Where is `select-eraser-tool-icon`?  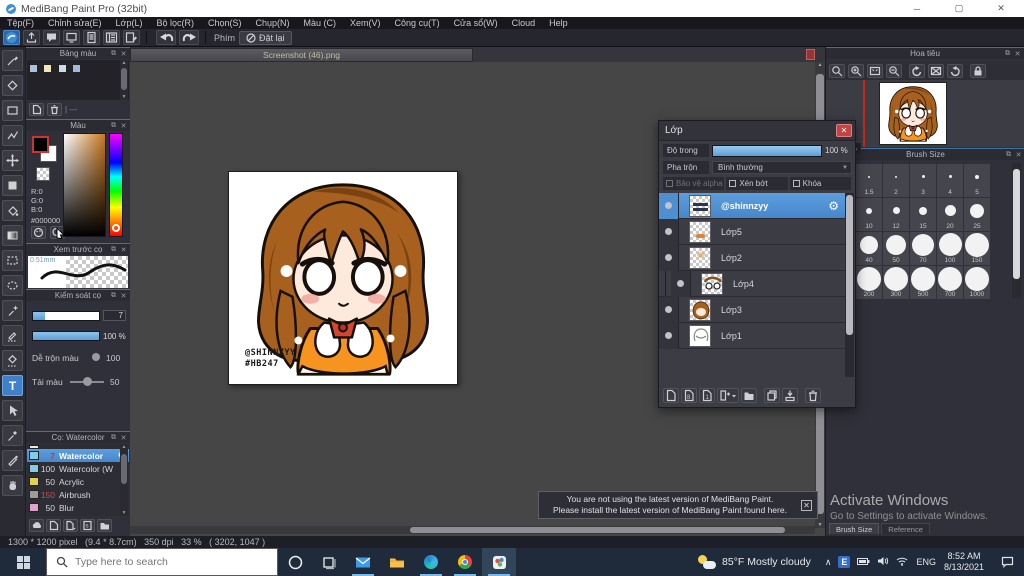
select-eraser-tool-icon is located at coordinates (12, 360).